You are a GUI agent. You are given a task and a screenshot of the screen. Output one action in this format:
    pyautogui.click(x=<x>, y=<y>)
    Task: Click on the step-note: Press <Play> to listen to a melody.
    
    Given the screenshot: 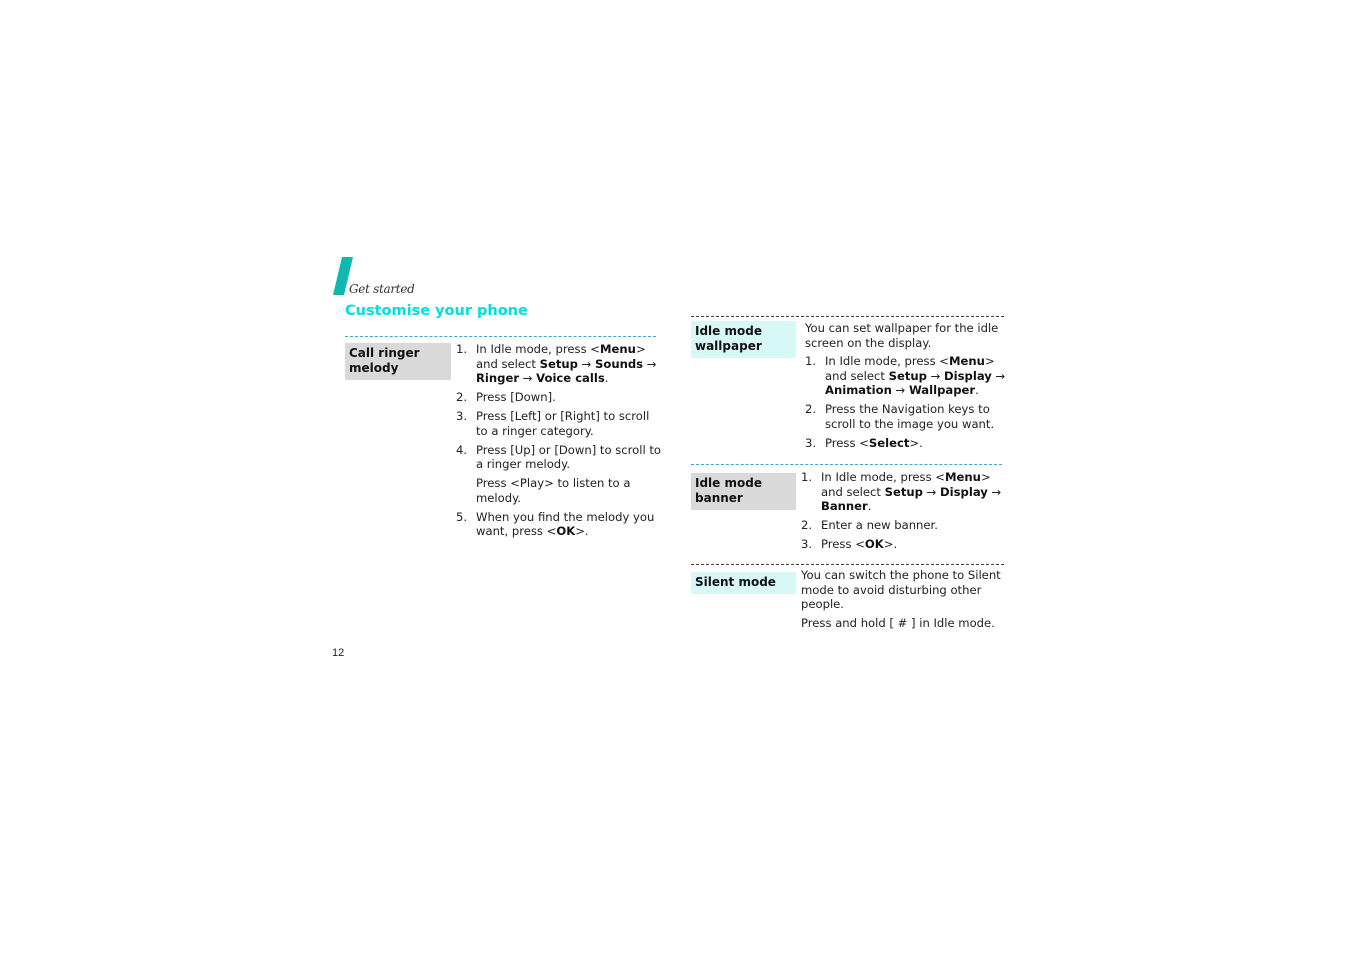 What is the action you would take?
    pyautogui.click(x=553, y=490)
    